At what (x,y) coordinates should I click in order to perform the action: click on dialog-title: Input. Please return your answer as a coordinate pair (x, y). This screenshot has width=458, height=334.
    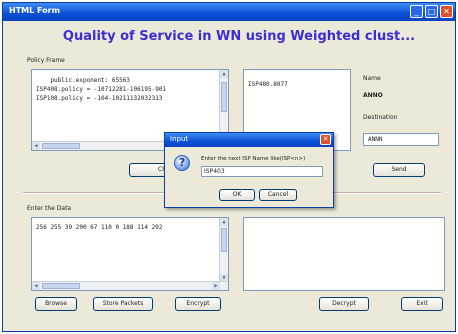
    Looking at the image, I should click on (179, 139).